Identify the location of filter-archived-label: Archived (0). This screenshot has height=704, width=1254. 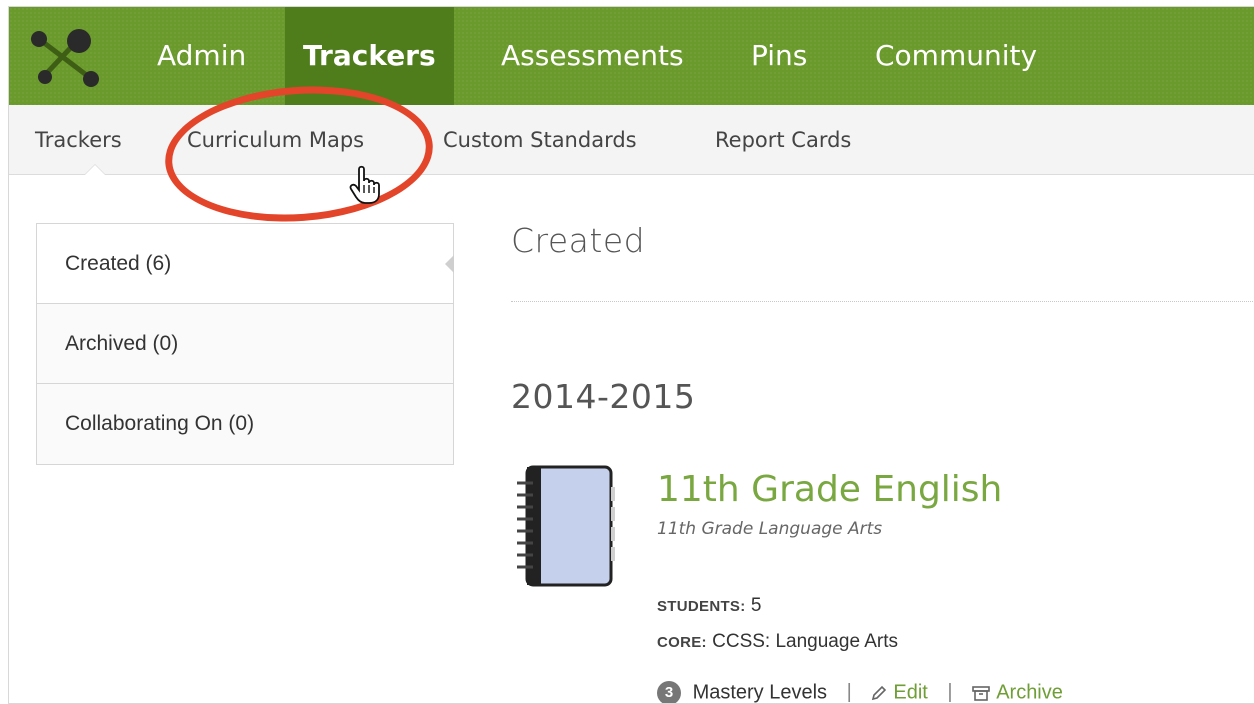
(122, 343).